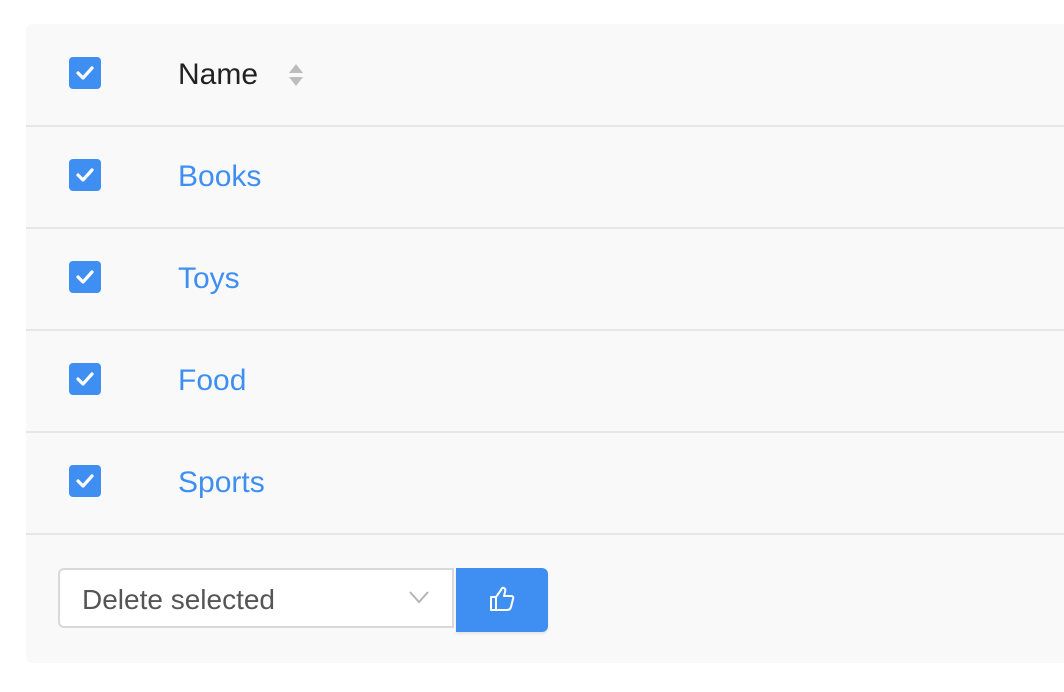 The image size is (1064, 692). What do you see at coordinates (545, 177) in the screenshot?
I see `table-row: Books` at bounding box center [545, 177].